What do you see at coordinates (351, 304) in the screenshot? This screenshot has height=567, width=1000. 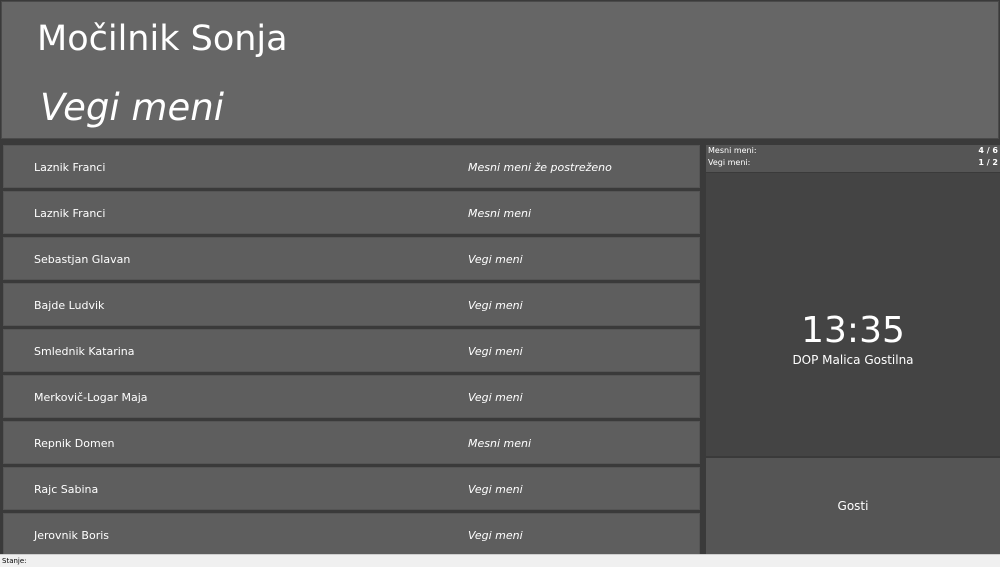 I see `order-row: Bajde Ludvik Vegi meni` at bounding box center [351, 304].